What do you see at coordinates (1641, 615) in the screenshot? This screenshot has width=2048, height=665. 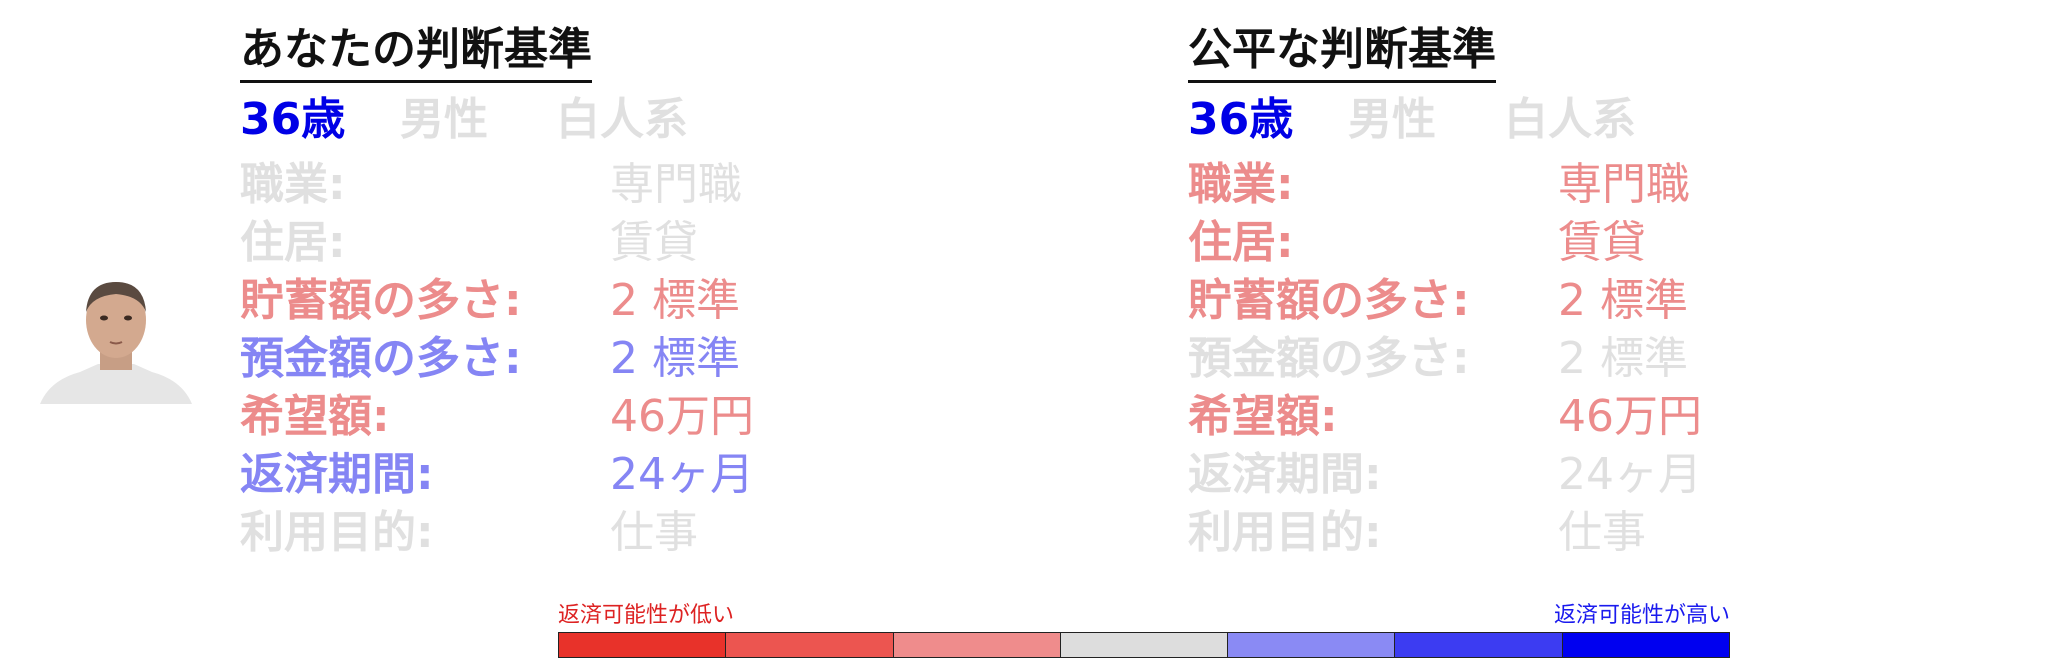 I see `legend-high-label: 返済可能性が高い` at bounding box center [1641, 615].